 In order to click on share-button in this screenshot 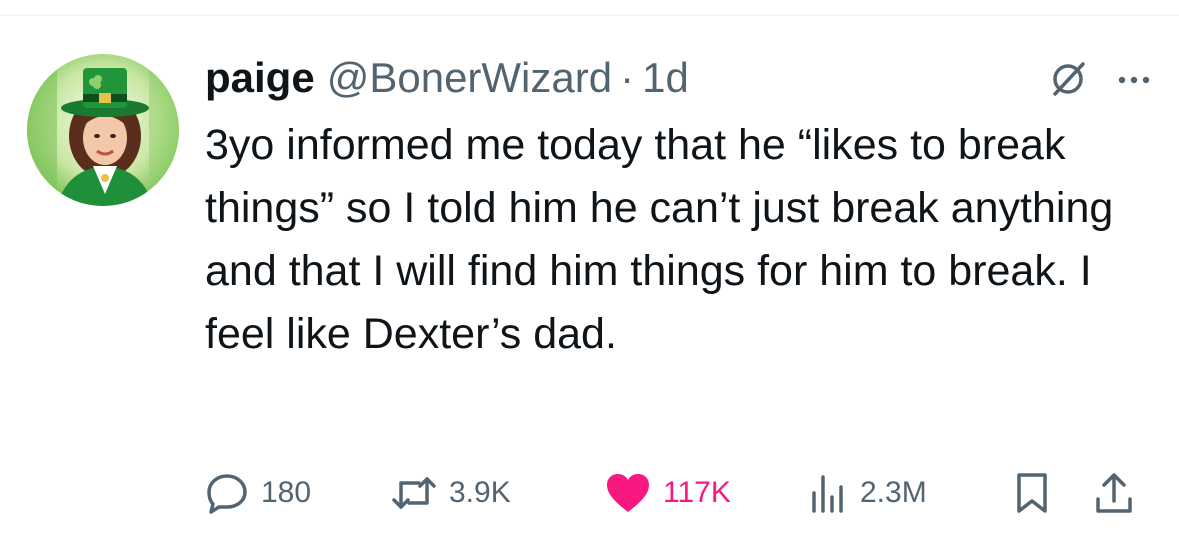, I will do `click(1120, 493)`.